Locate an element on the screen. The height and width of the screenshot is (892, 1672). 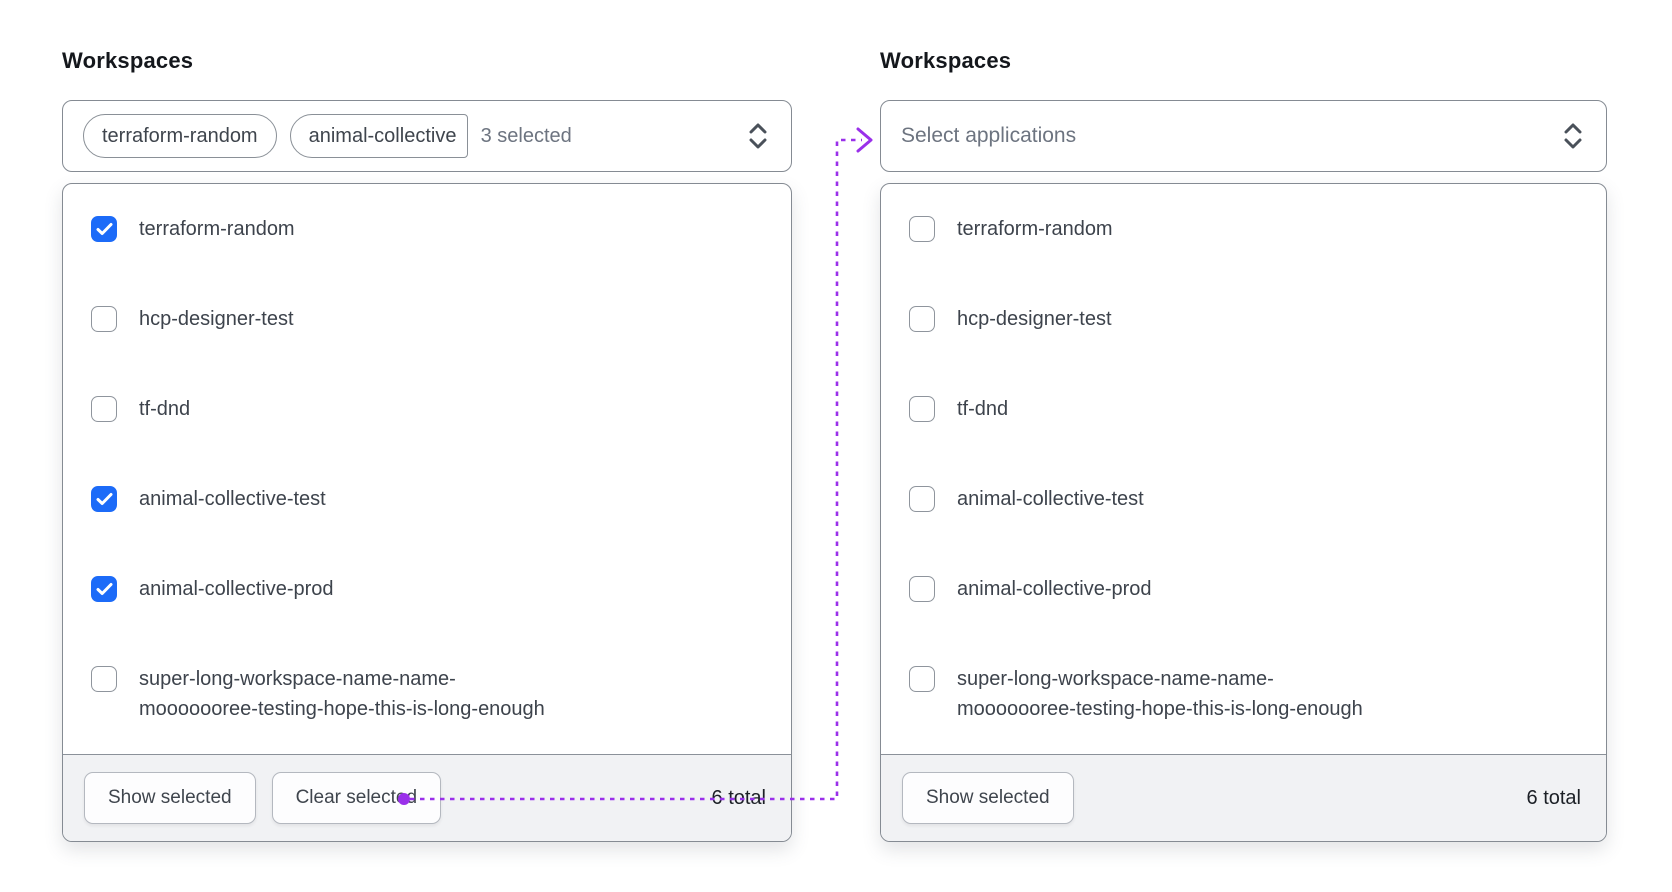
left-listbox-footer: Show selected Clear selected 6 total is located at coordinates (427, 797).